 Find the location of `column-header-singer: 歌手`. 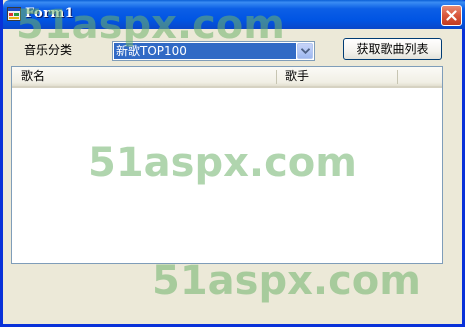

column-header-singer: 歌手 is located at coordinates (297, 76).